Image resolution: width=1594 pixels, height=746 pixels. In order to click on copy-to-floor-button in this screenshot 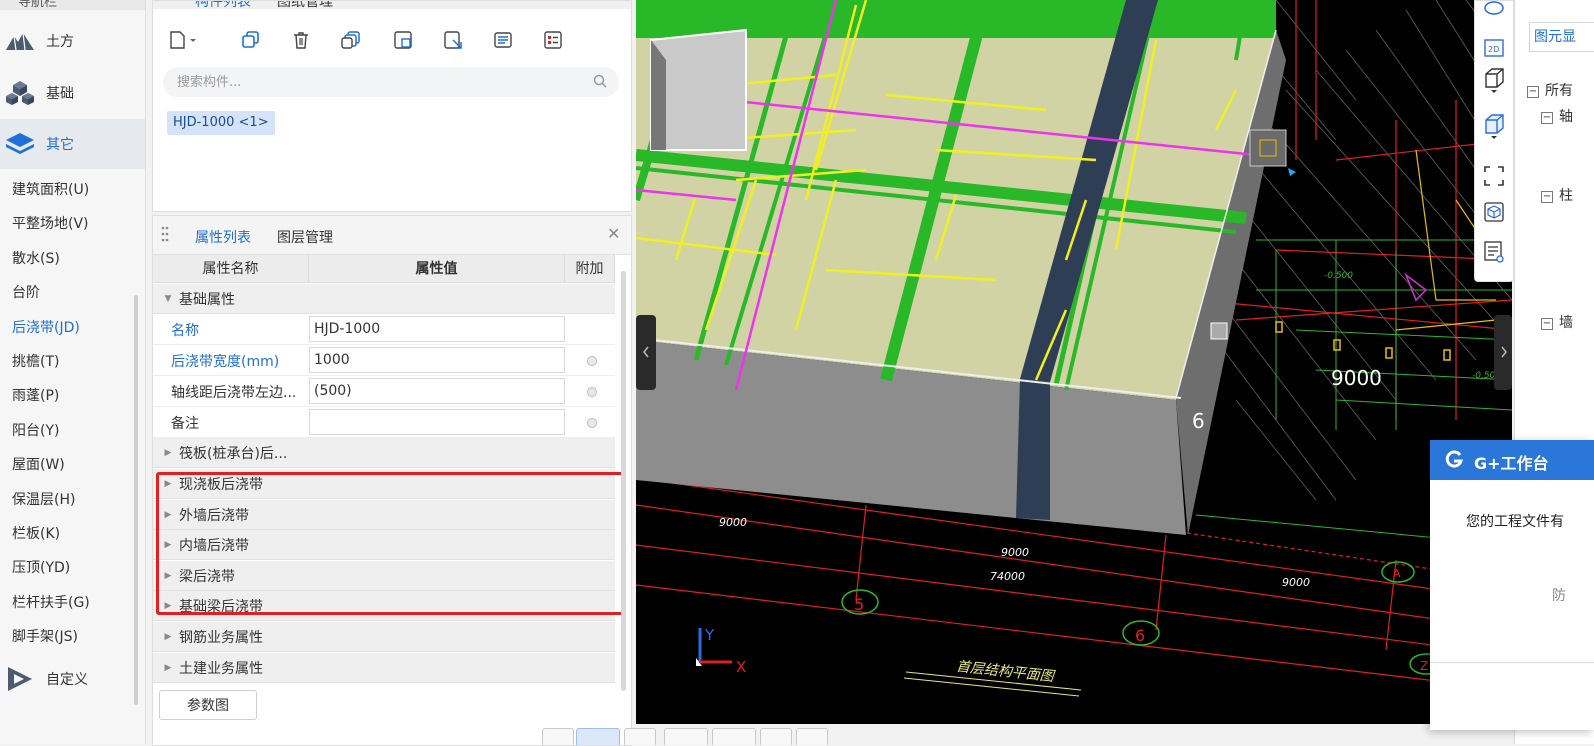, I will do `click(351, 40)`.